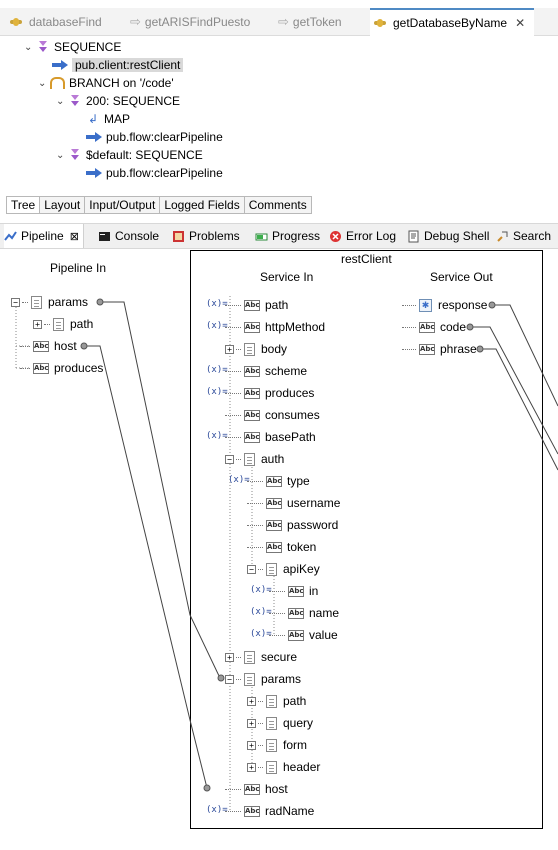 The image size is (558, 850). I want to click on service-in-value: Abc value, so click(303, 635).